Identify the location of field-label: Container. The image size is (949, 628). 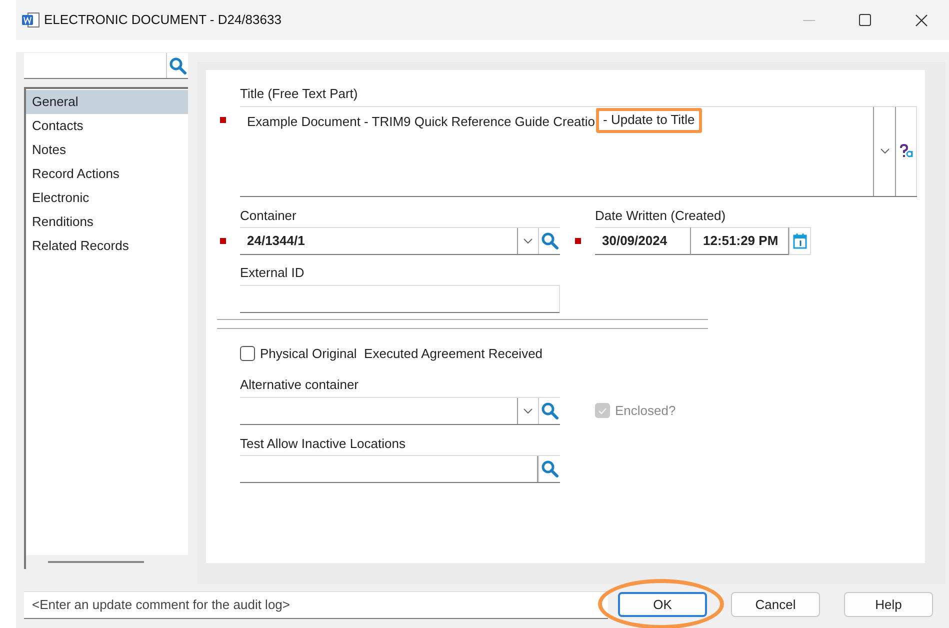
(268, 215).